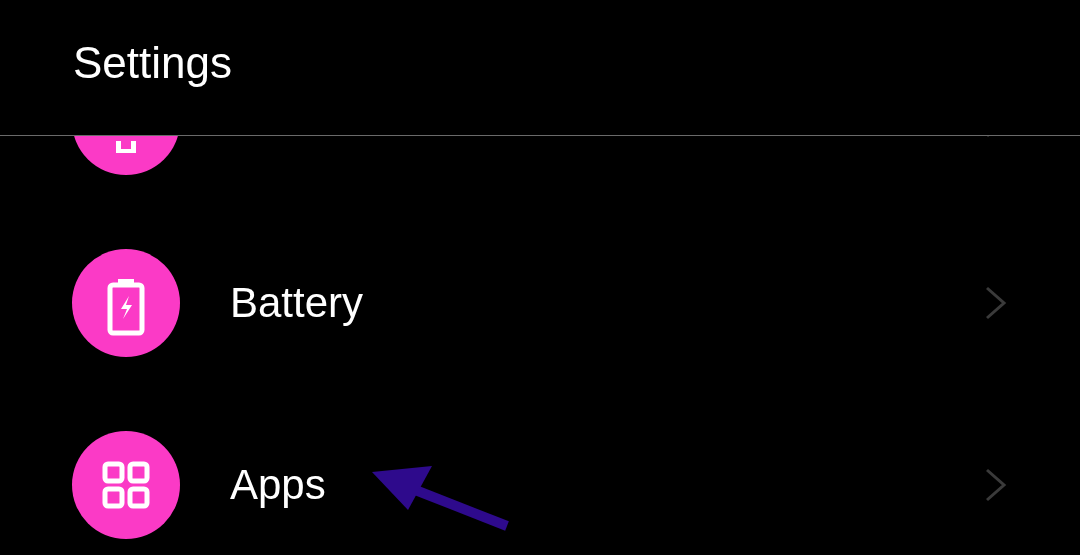 This screenshot has width=1080, height=555. I want to click on item-label: Battery, so click(297, 303).